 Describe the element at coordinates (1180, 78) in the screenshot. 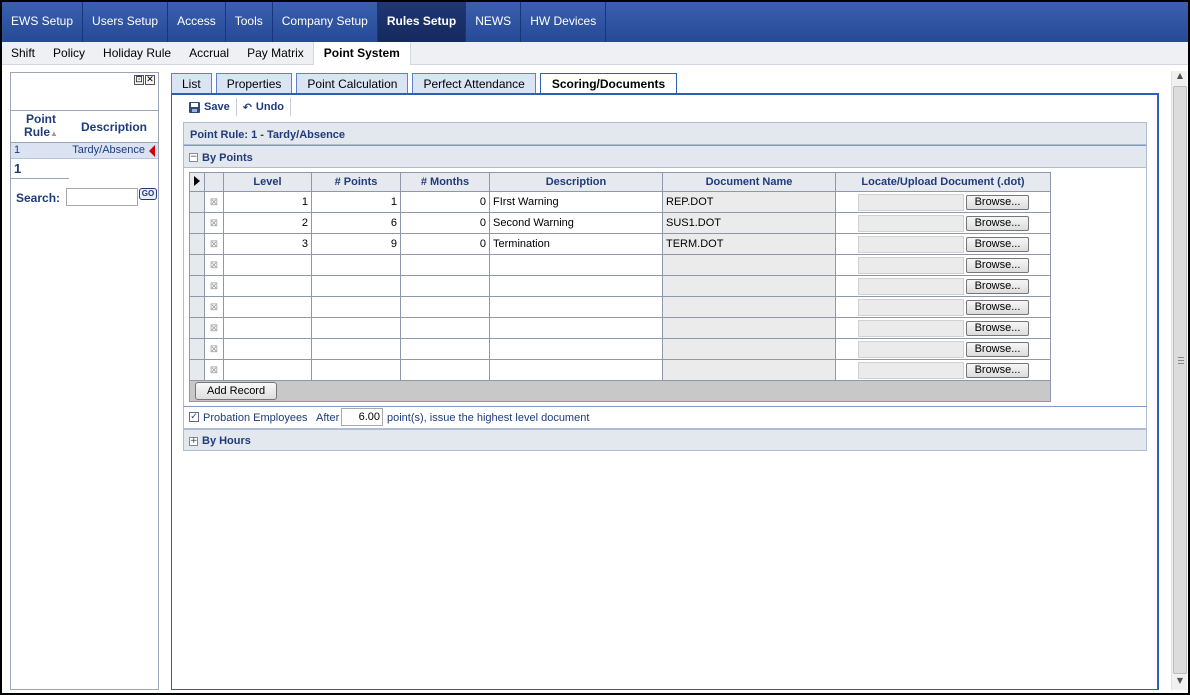

I see `scroll-up-icon: ▲` at that location.